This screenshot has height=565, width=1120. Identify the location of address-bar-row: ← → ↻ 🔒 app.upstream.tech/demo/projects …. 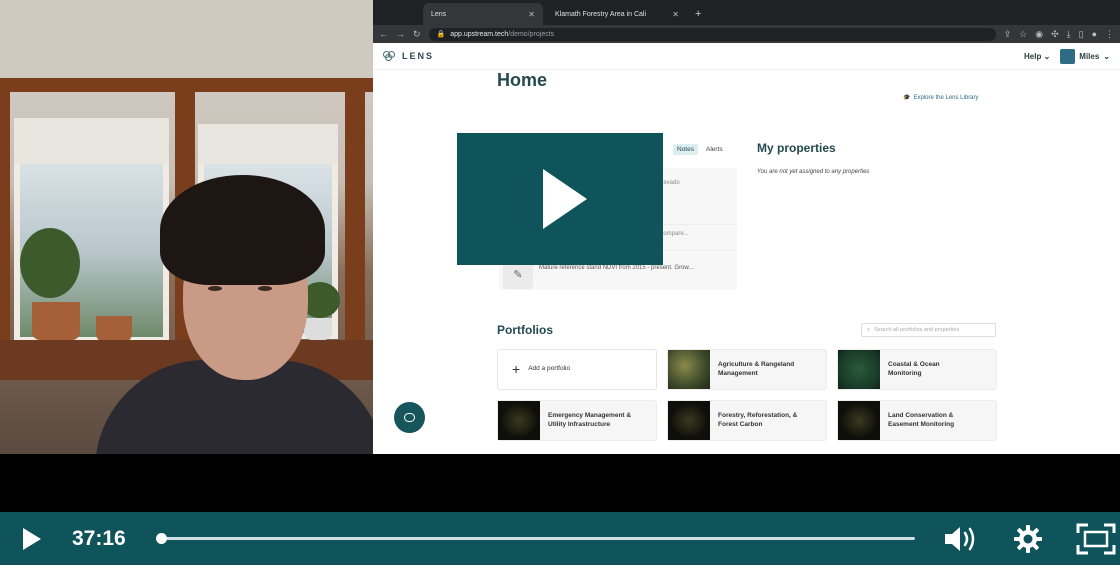
(746, 34).